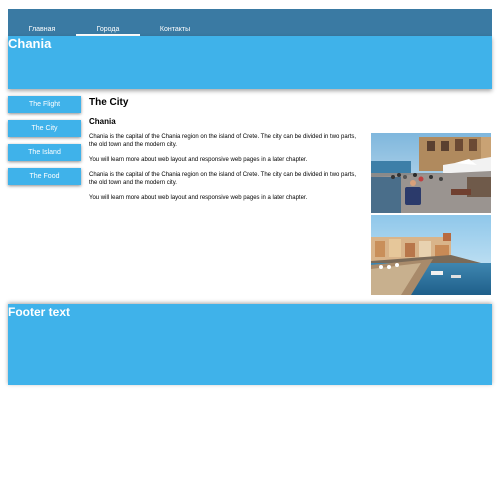  Describe the element at coordinates (30, 43) in the screenshot. I see `header-title: Chania` at that location.